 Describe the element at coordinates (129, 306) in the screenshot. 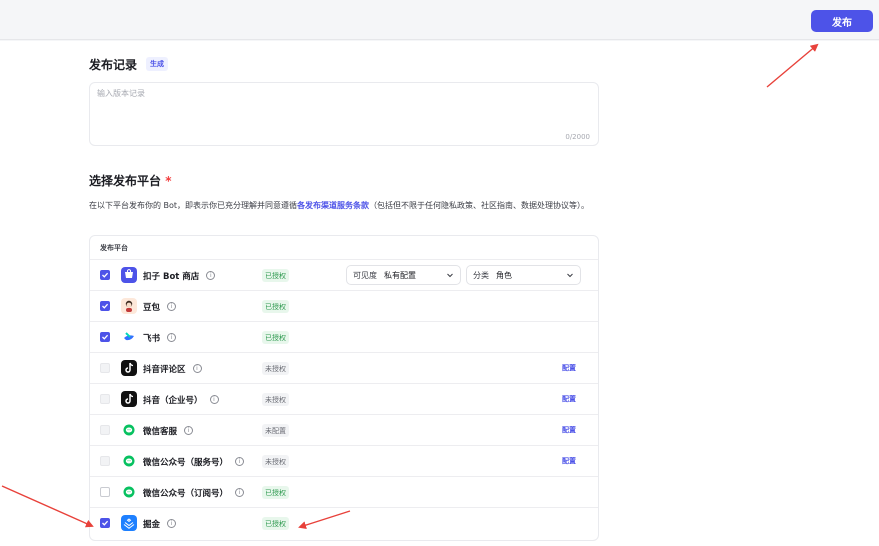

I see `doubao-icon` at that location.